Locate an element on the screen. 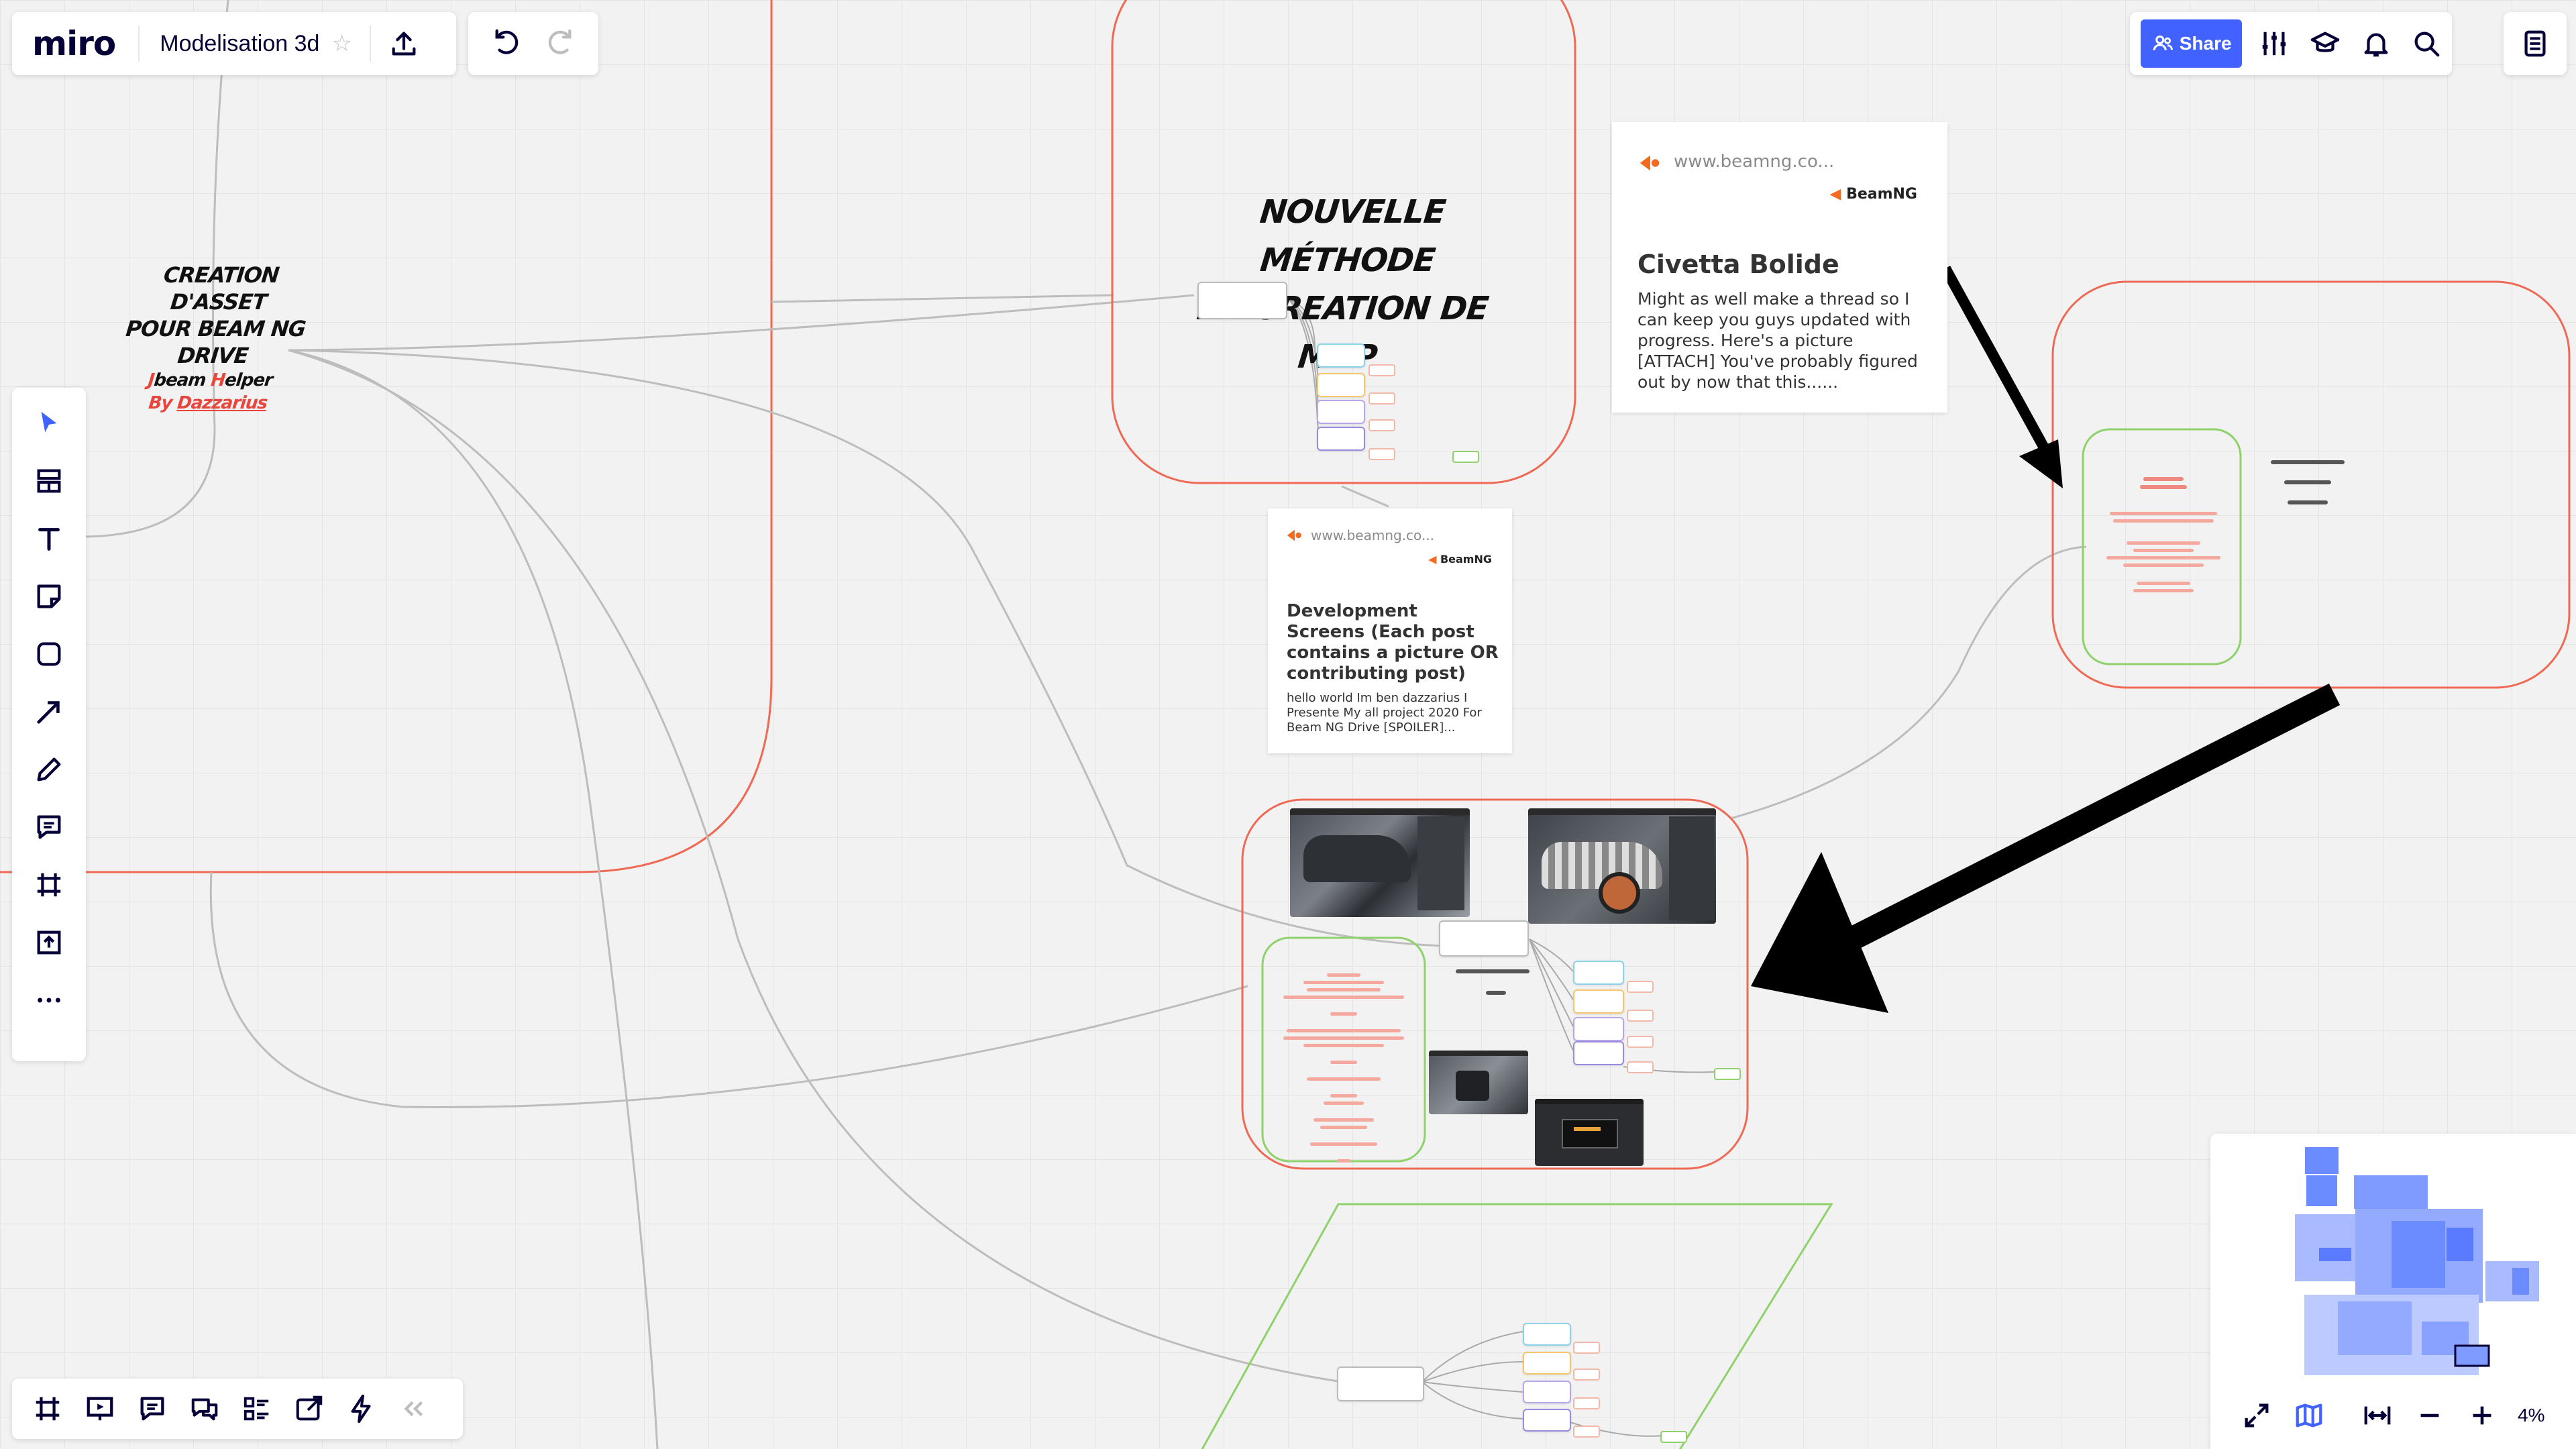 The image size is (2576, 1449). zoom-in-button is located at coordinates (2482, 1415).